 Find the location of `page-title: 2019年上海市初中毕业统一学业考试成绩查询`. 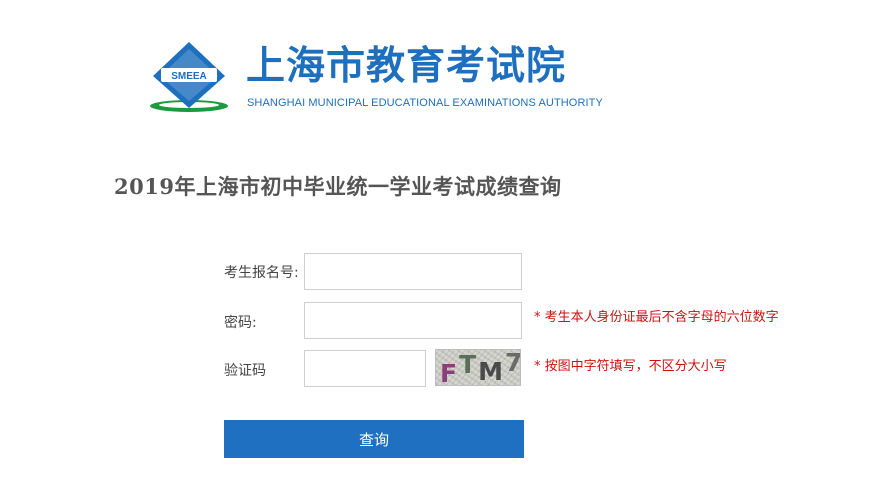

page-title: 2019年上海市初中毕业统一学业考试成绩查询 is located at coordinates (338, 186).